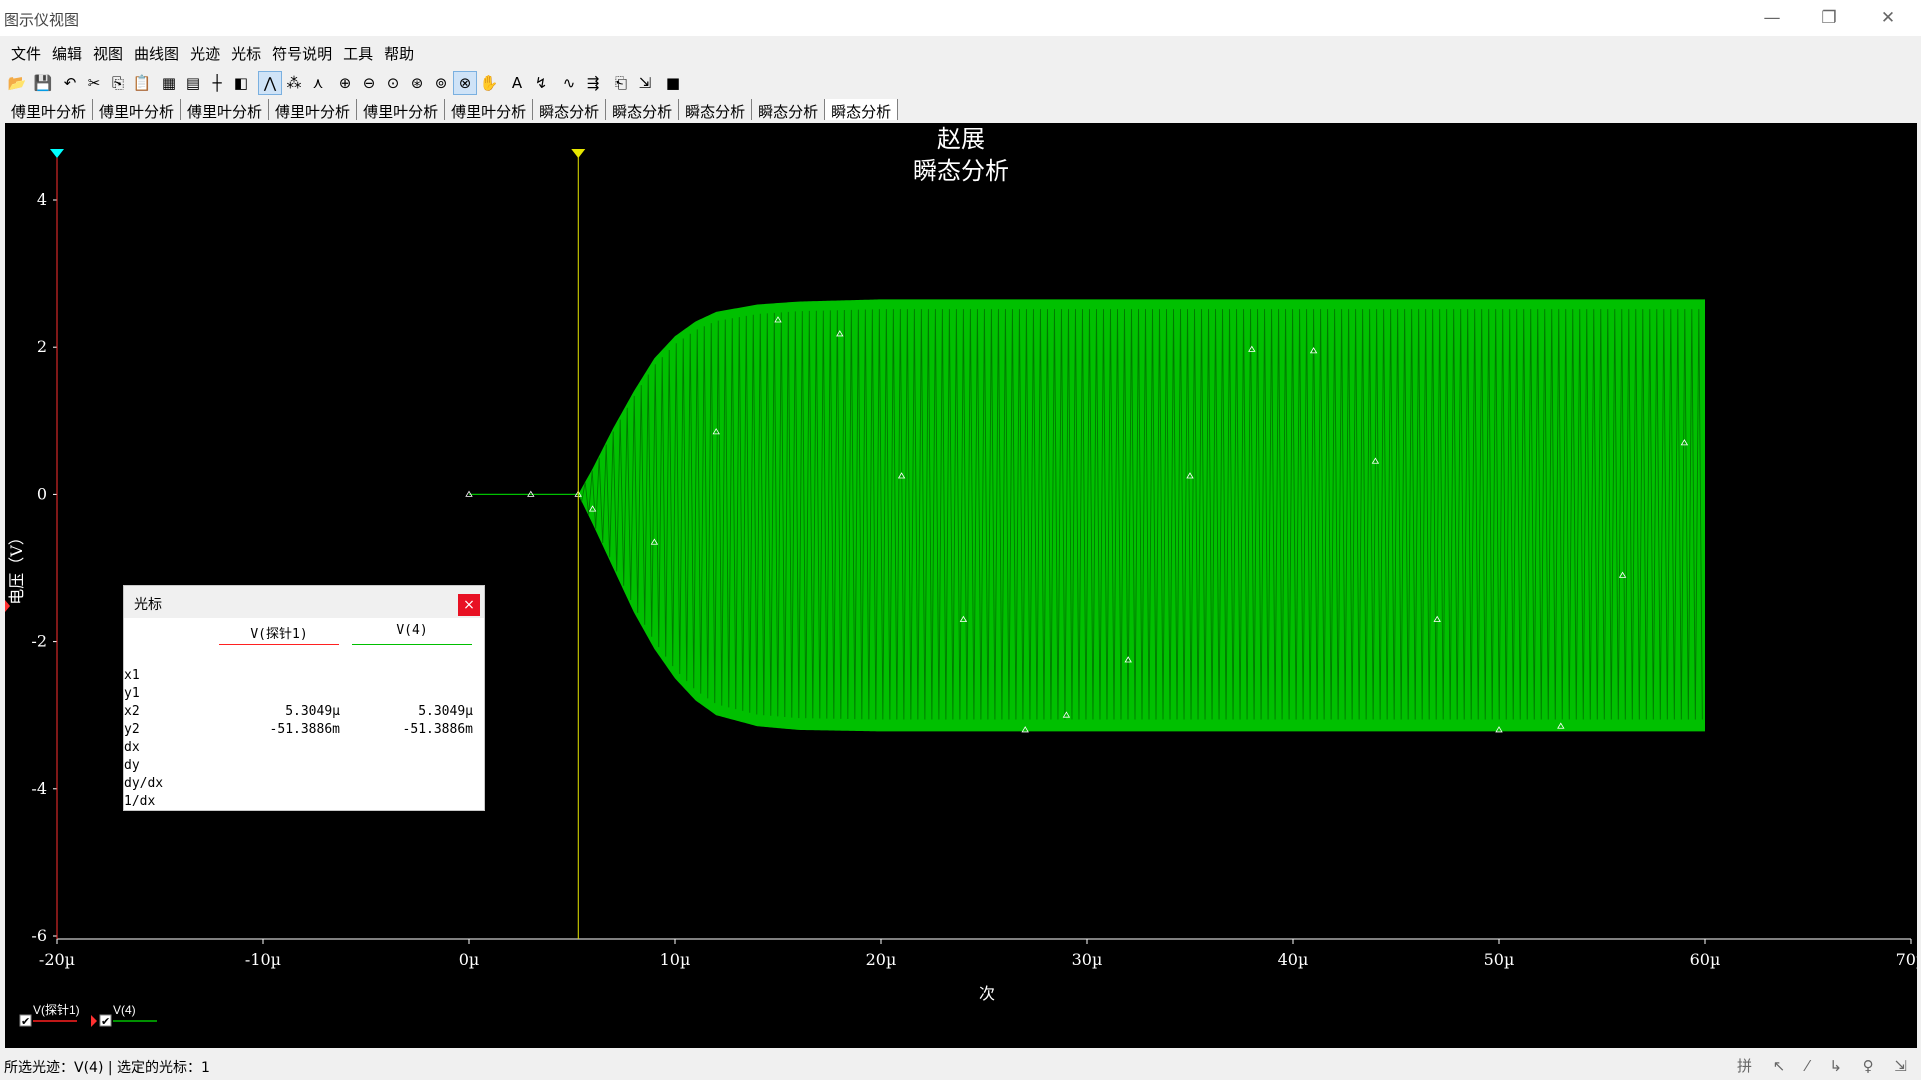 This screenshot has height=1080, width=1921. I want to click on x-tick-label: 20µ, so click(881, 959).